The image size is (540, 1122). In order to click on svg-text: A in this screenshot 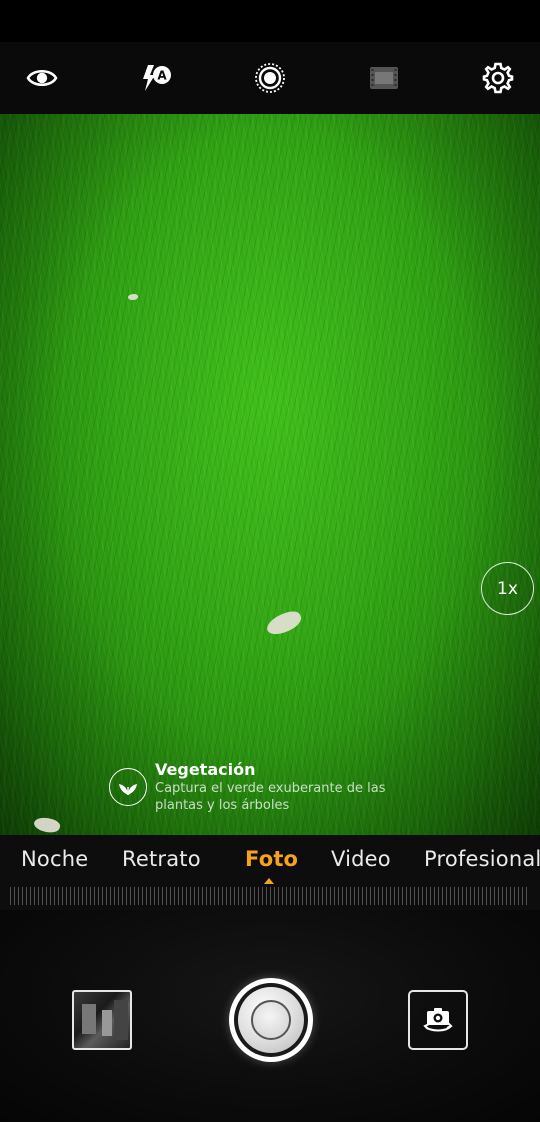, I will do `click(162, 76)`.